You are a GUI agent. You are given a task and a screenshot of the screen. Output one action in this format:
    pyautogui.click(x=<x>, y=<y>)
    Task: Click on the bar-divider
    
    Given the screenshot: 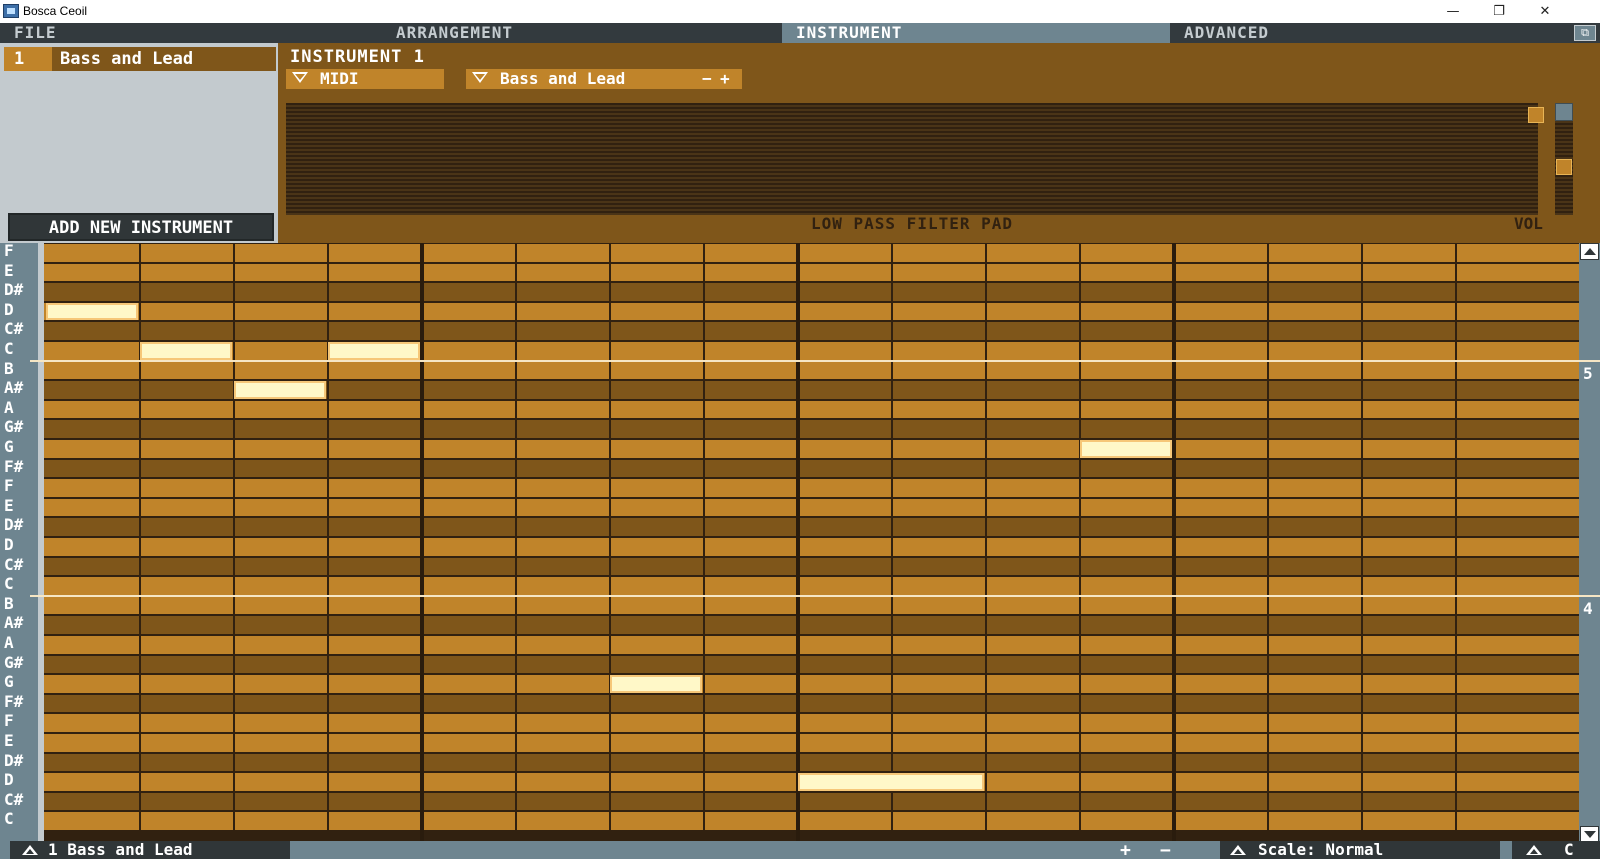 What is the action you would take?
    pyautogui.click(x=798, y=543)
    